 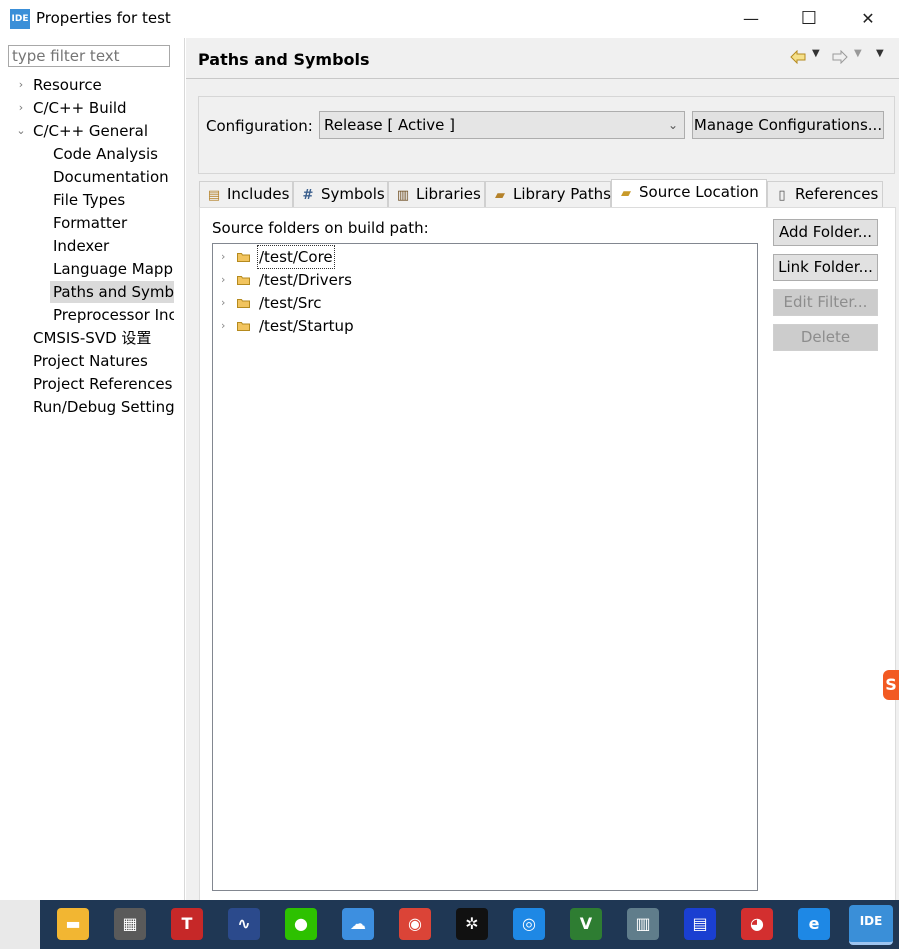 What do you see at coordinates (840, 57) in the screenshot?
I see `forward-arrow-icon` at bounding box center [840, 57].